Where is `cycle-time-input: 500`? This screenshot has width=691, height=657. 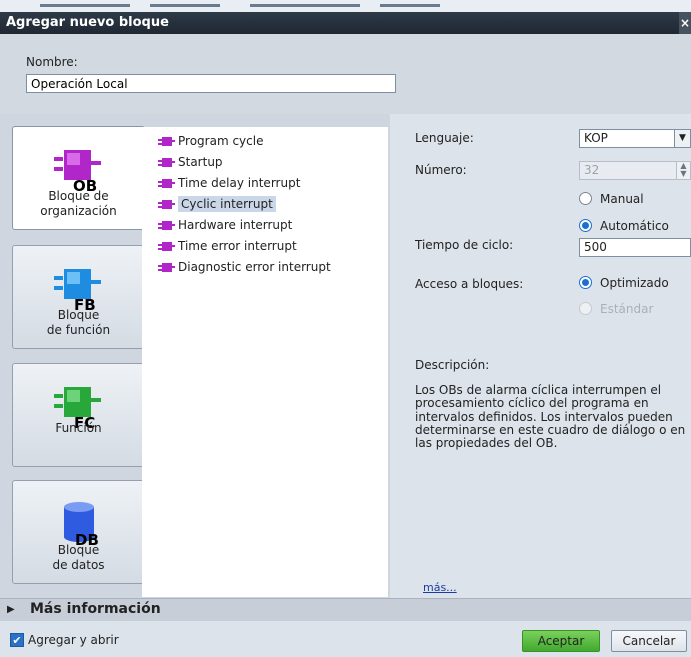
cycle-time-input: 500 is located at coordinates (635, 247).